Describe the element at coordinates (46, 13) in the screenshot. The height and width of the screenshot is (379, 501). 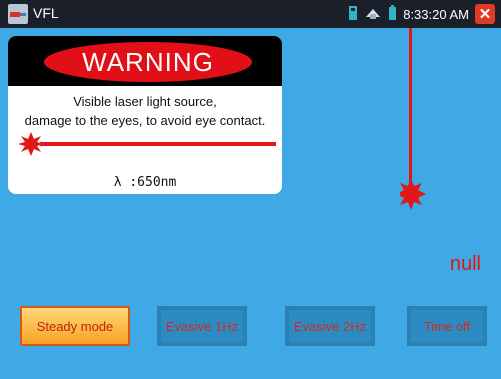
I see `app-title: VFL` at that location.